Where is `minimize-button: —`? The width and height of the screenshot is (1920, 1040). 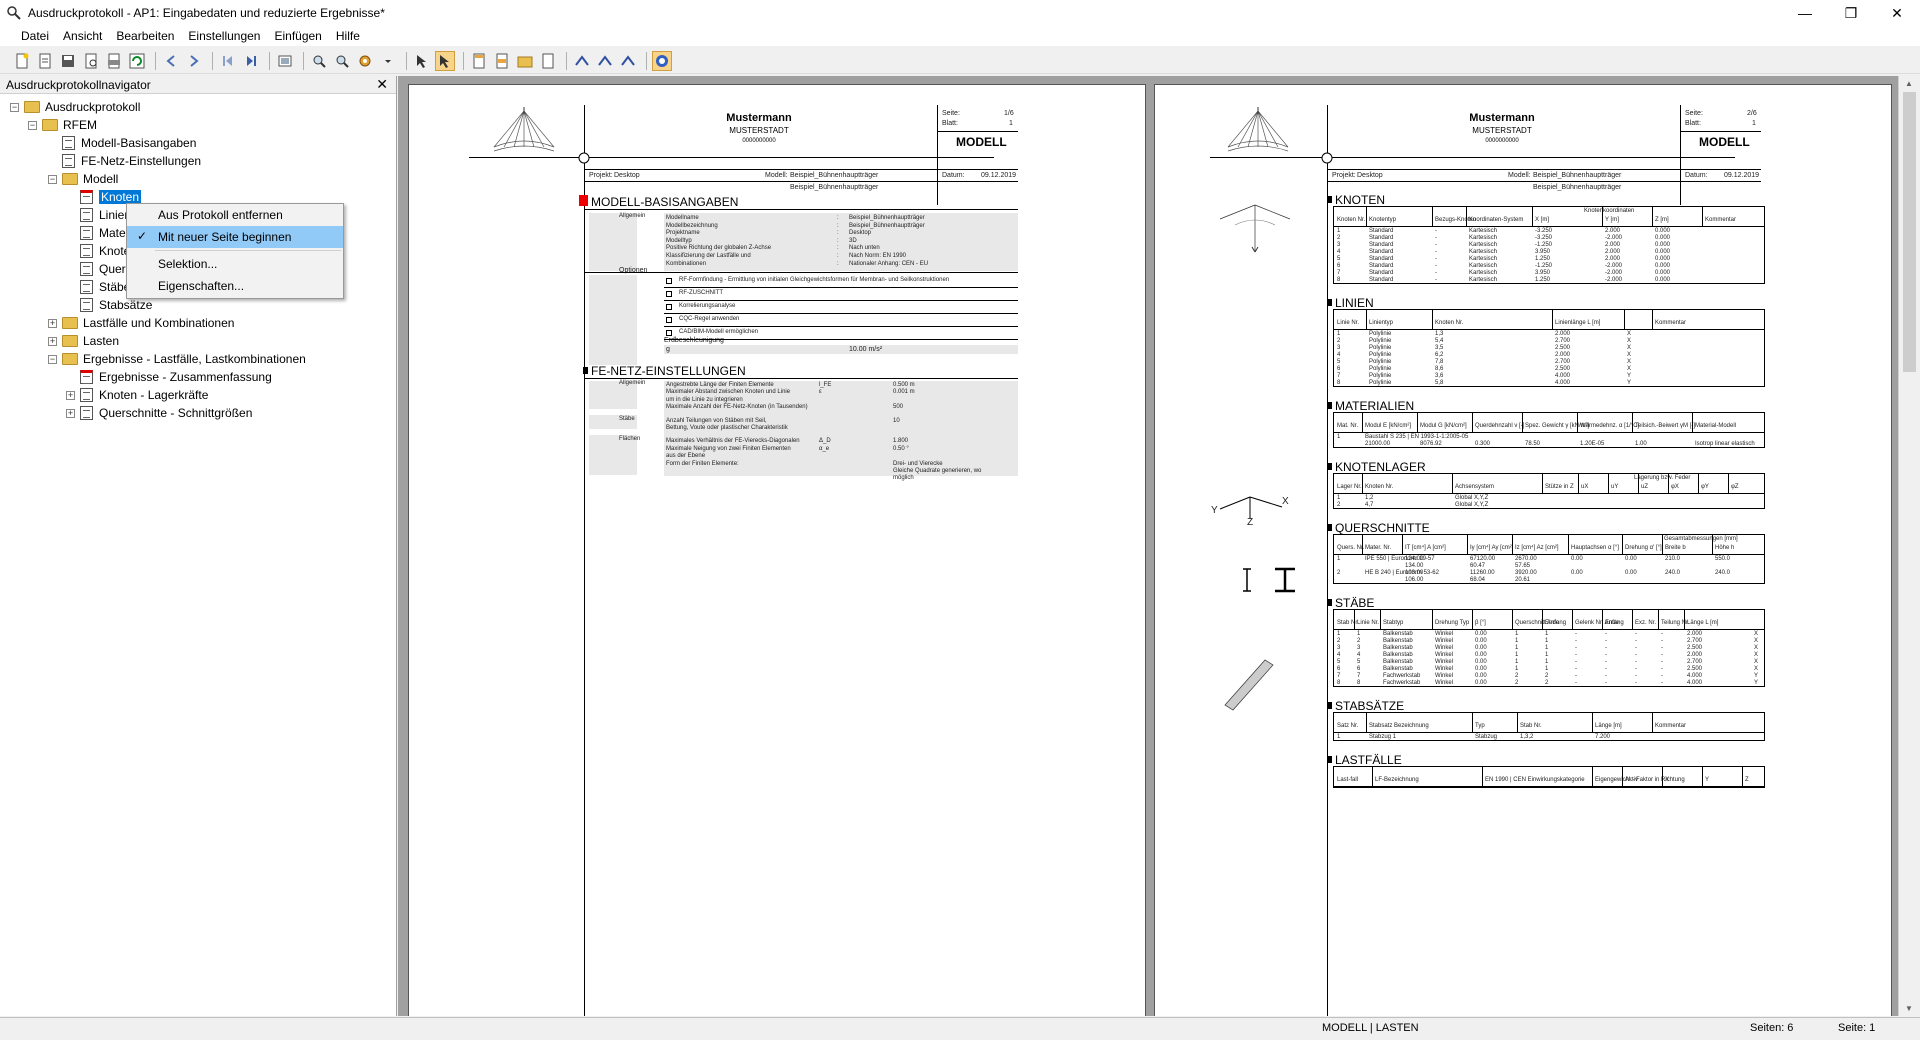 minimize-button: — is located at coordinates (1805, 13).